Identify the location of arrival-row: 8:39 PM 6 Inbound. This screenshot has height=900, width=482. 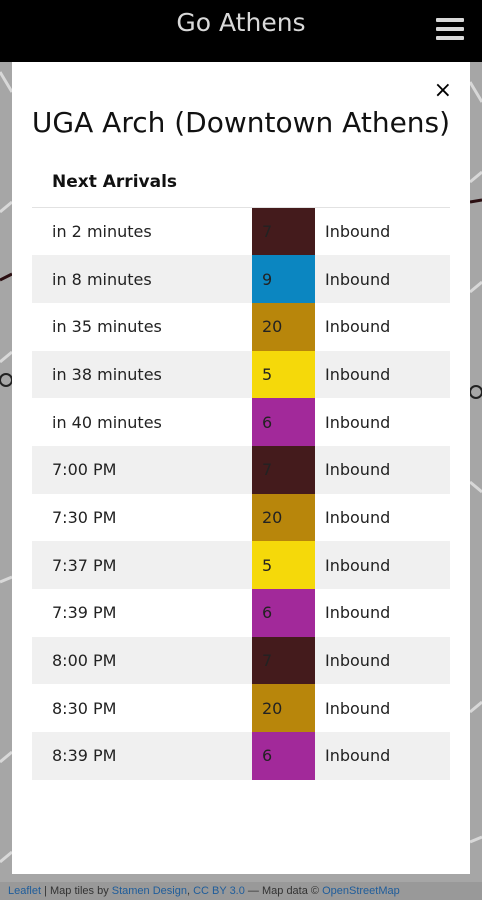
(241, 756).